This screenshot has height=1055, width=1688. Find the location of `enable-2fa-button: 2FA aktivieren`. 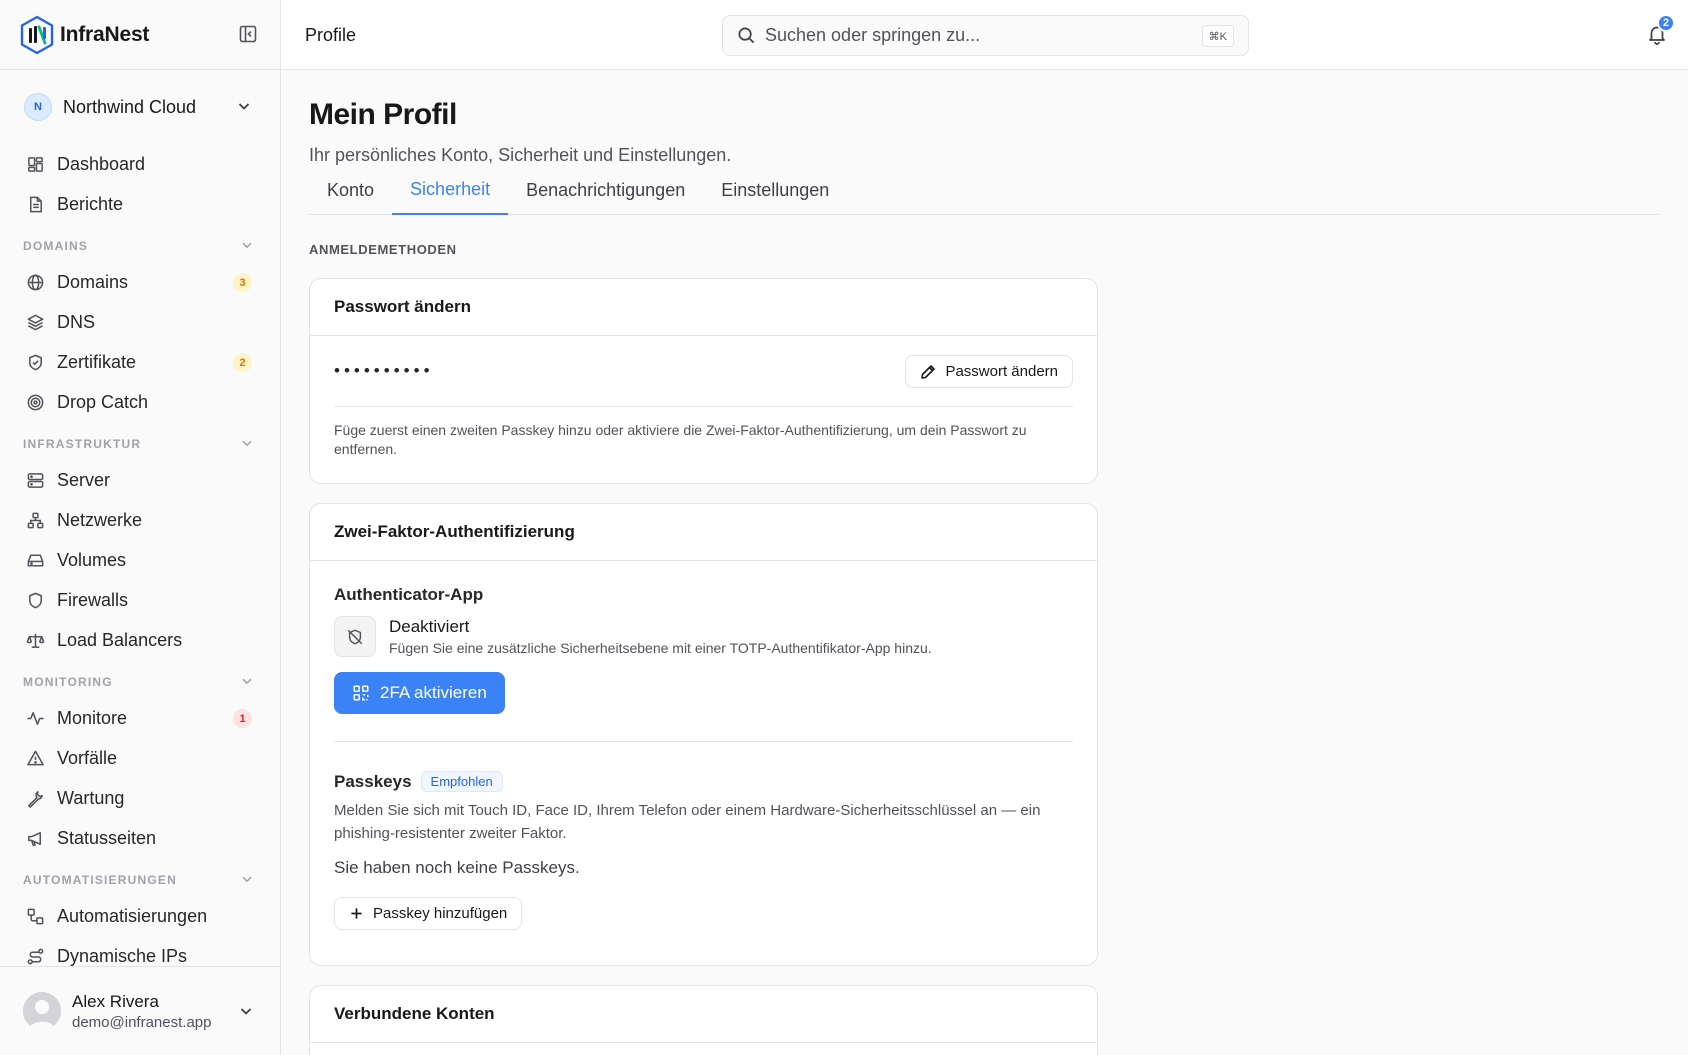

enable-2fa-button: 2FA aktivieren is located at coordinates (419, 693).